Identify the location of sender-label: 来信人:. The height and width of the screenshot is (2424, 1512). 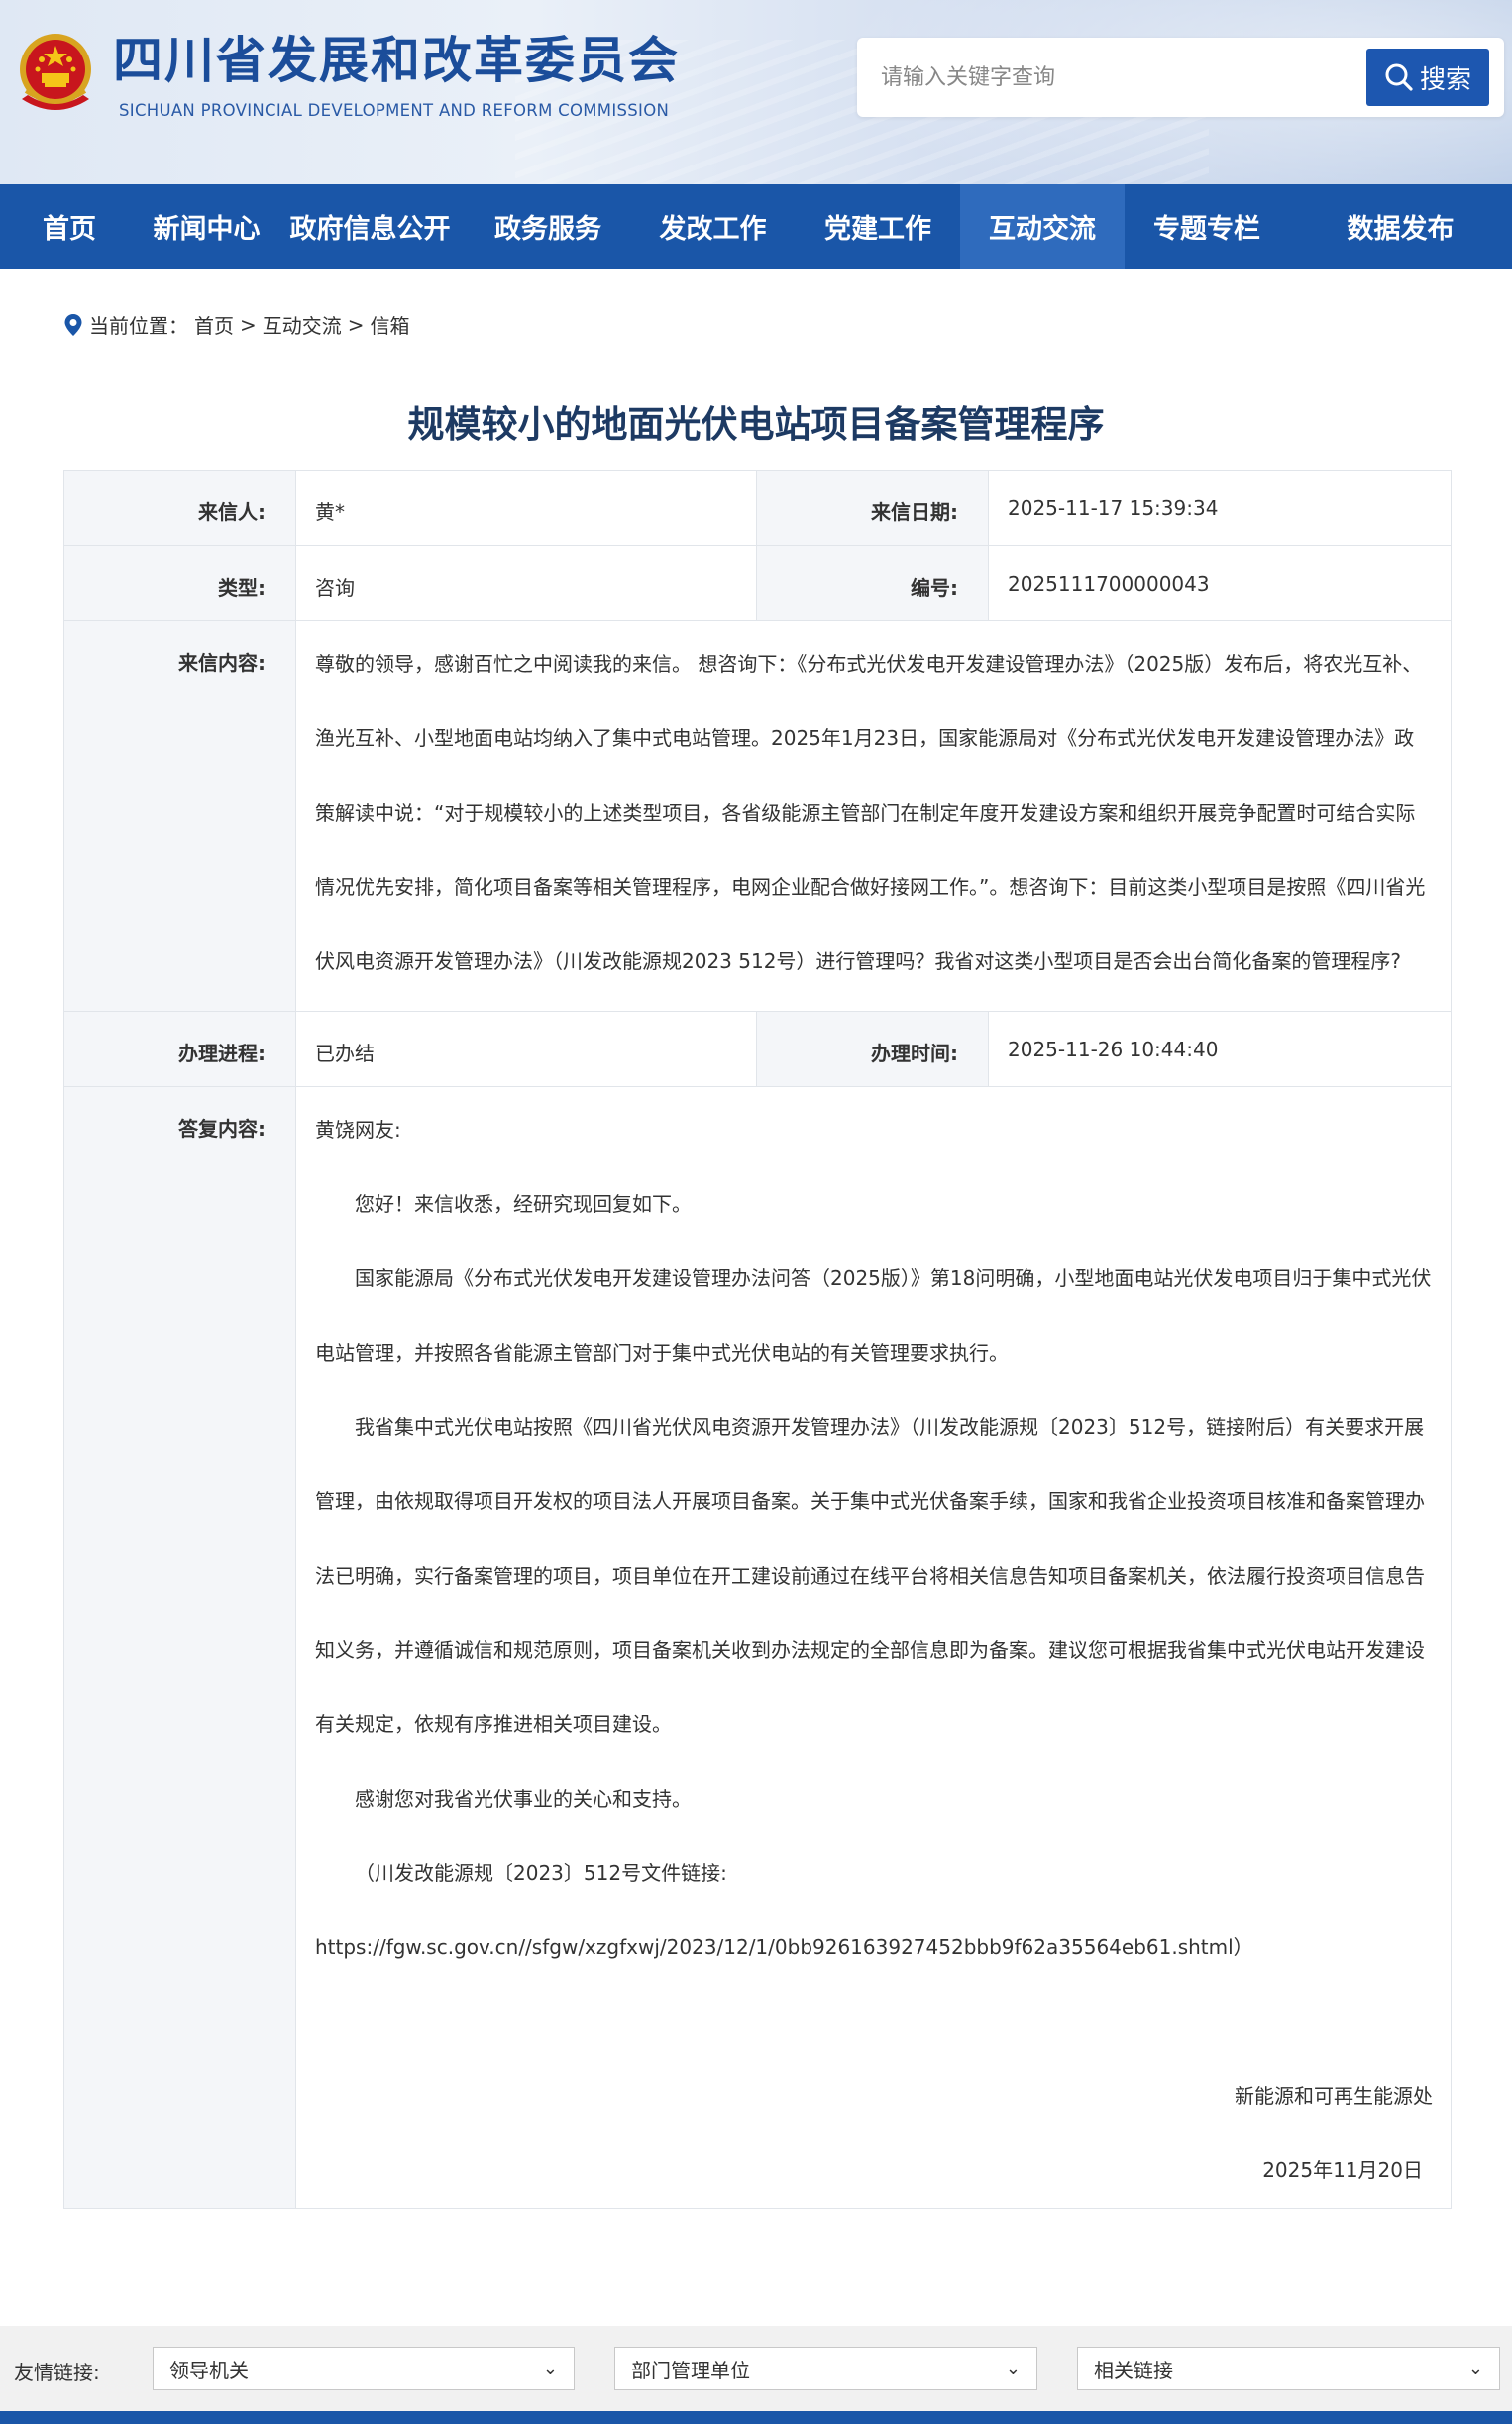
(179, 508).